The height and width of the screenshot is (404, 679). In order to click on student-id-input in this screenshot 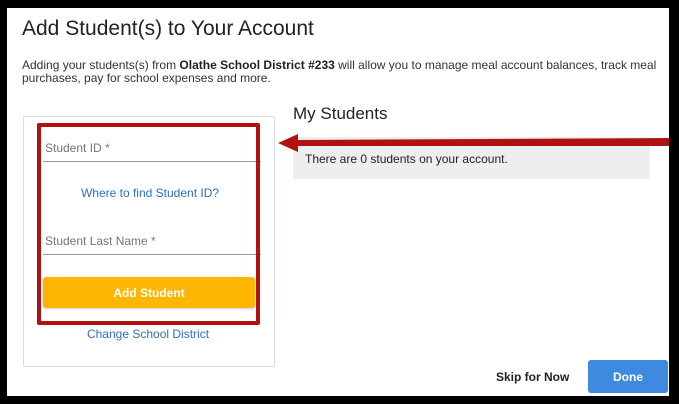, I will do `click(152, 150)`.